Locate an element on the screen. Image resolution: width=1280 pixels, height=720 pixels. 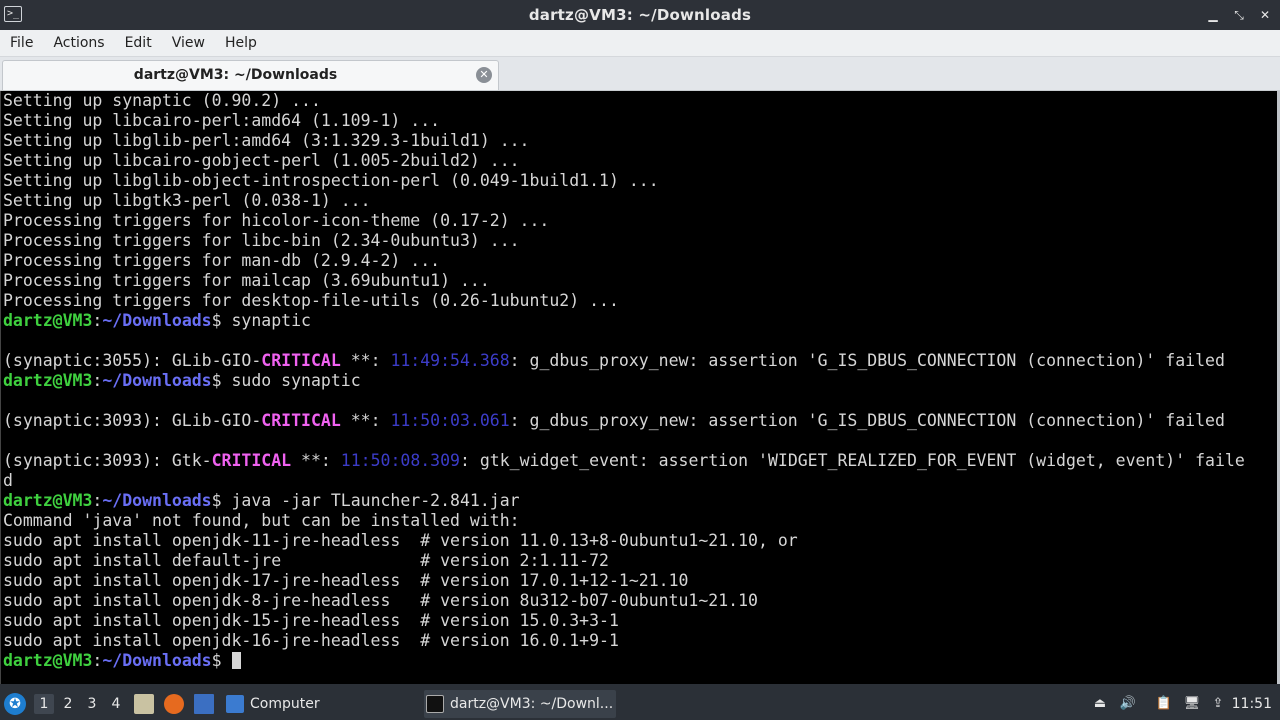
workspace-2: 2 is located at coordinates (68, 704).